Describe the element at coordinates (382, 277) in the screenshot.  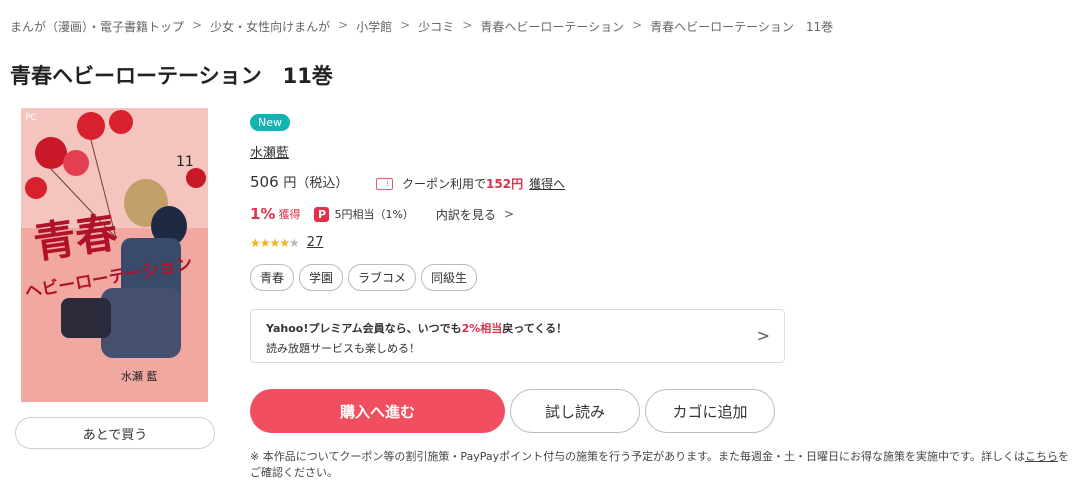
I see `tag-item: ラブコメ` at that location.